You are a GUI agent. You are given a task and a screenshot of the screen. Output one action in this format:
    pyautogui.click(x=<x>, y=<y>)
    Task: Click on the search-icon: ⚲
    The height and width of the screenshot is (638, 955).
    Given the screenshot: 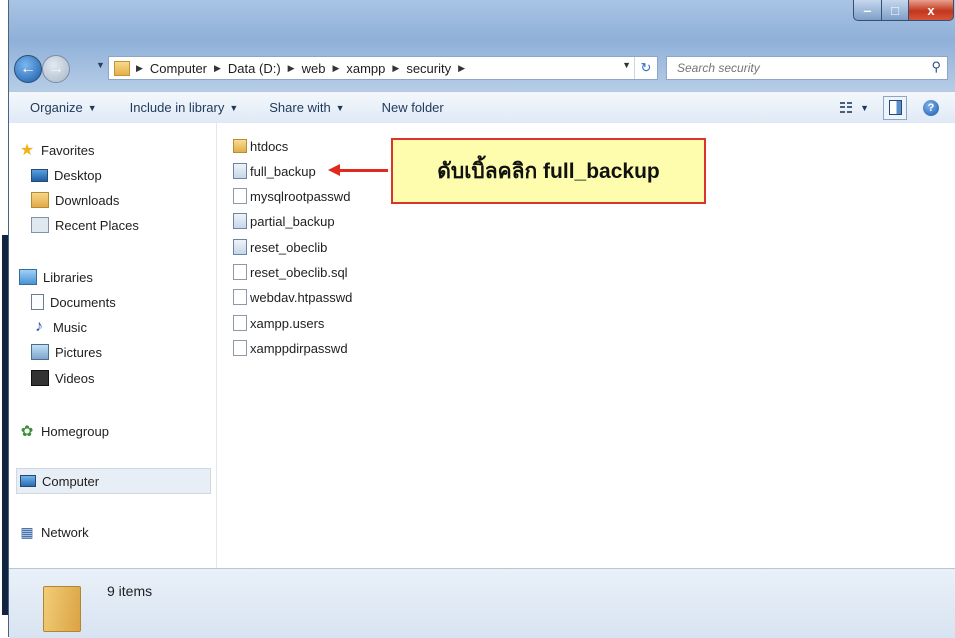 What is the action you would take?
    pyautogui.click(x=936, y=67)
    